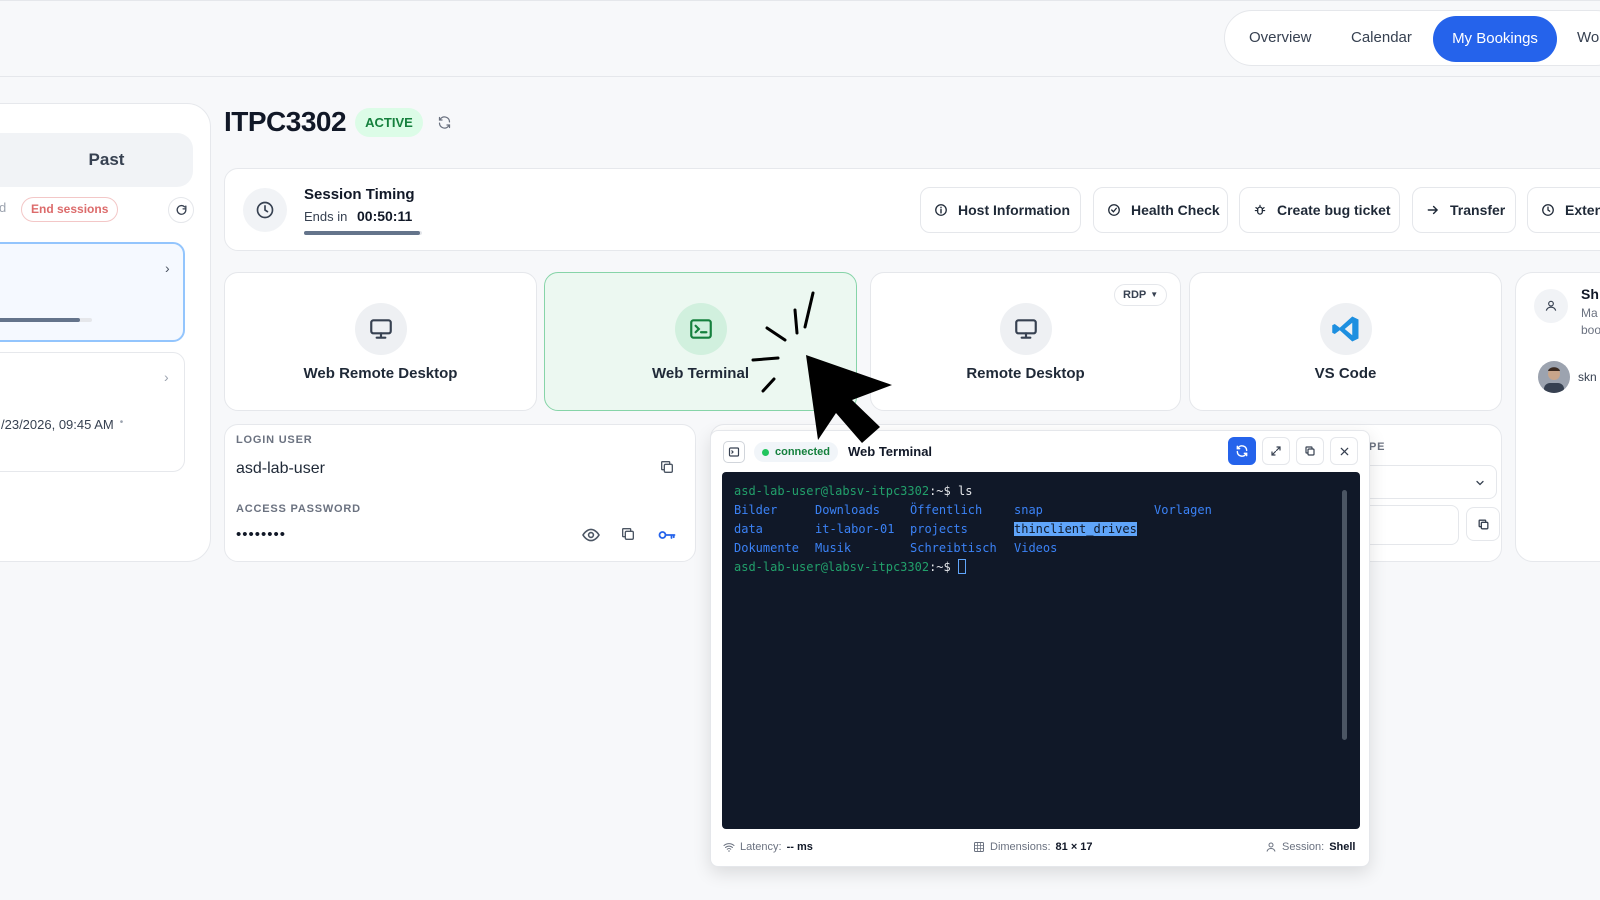 Image resolution: width=1600 pixels, height=900 pixels. What do you see at coordinates (261, 534) in the screenshot?
I see `password-value: ••••••••` at bounding box center [261, 534].